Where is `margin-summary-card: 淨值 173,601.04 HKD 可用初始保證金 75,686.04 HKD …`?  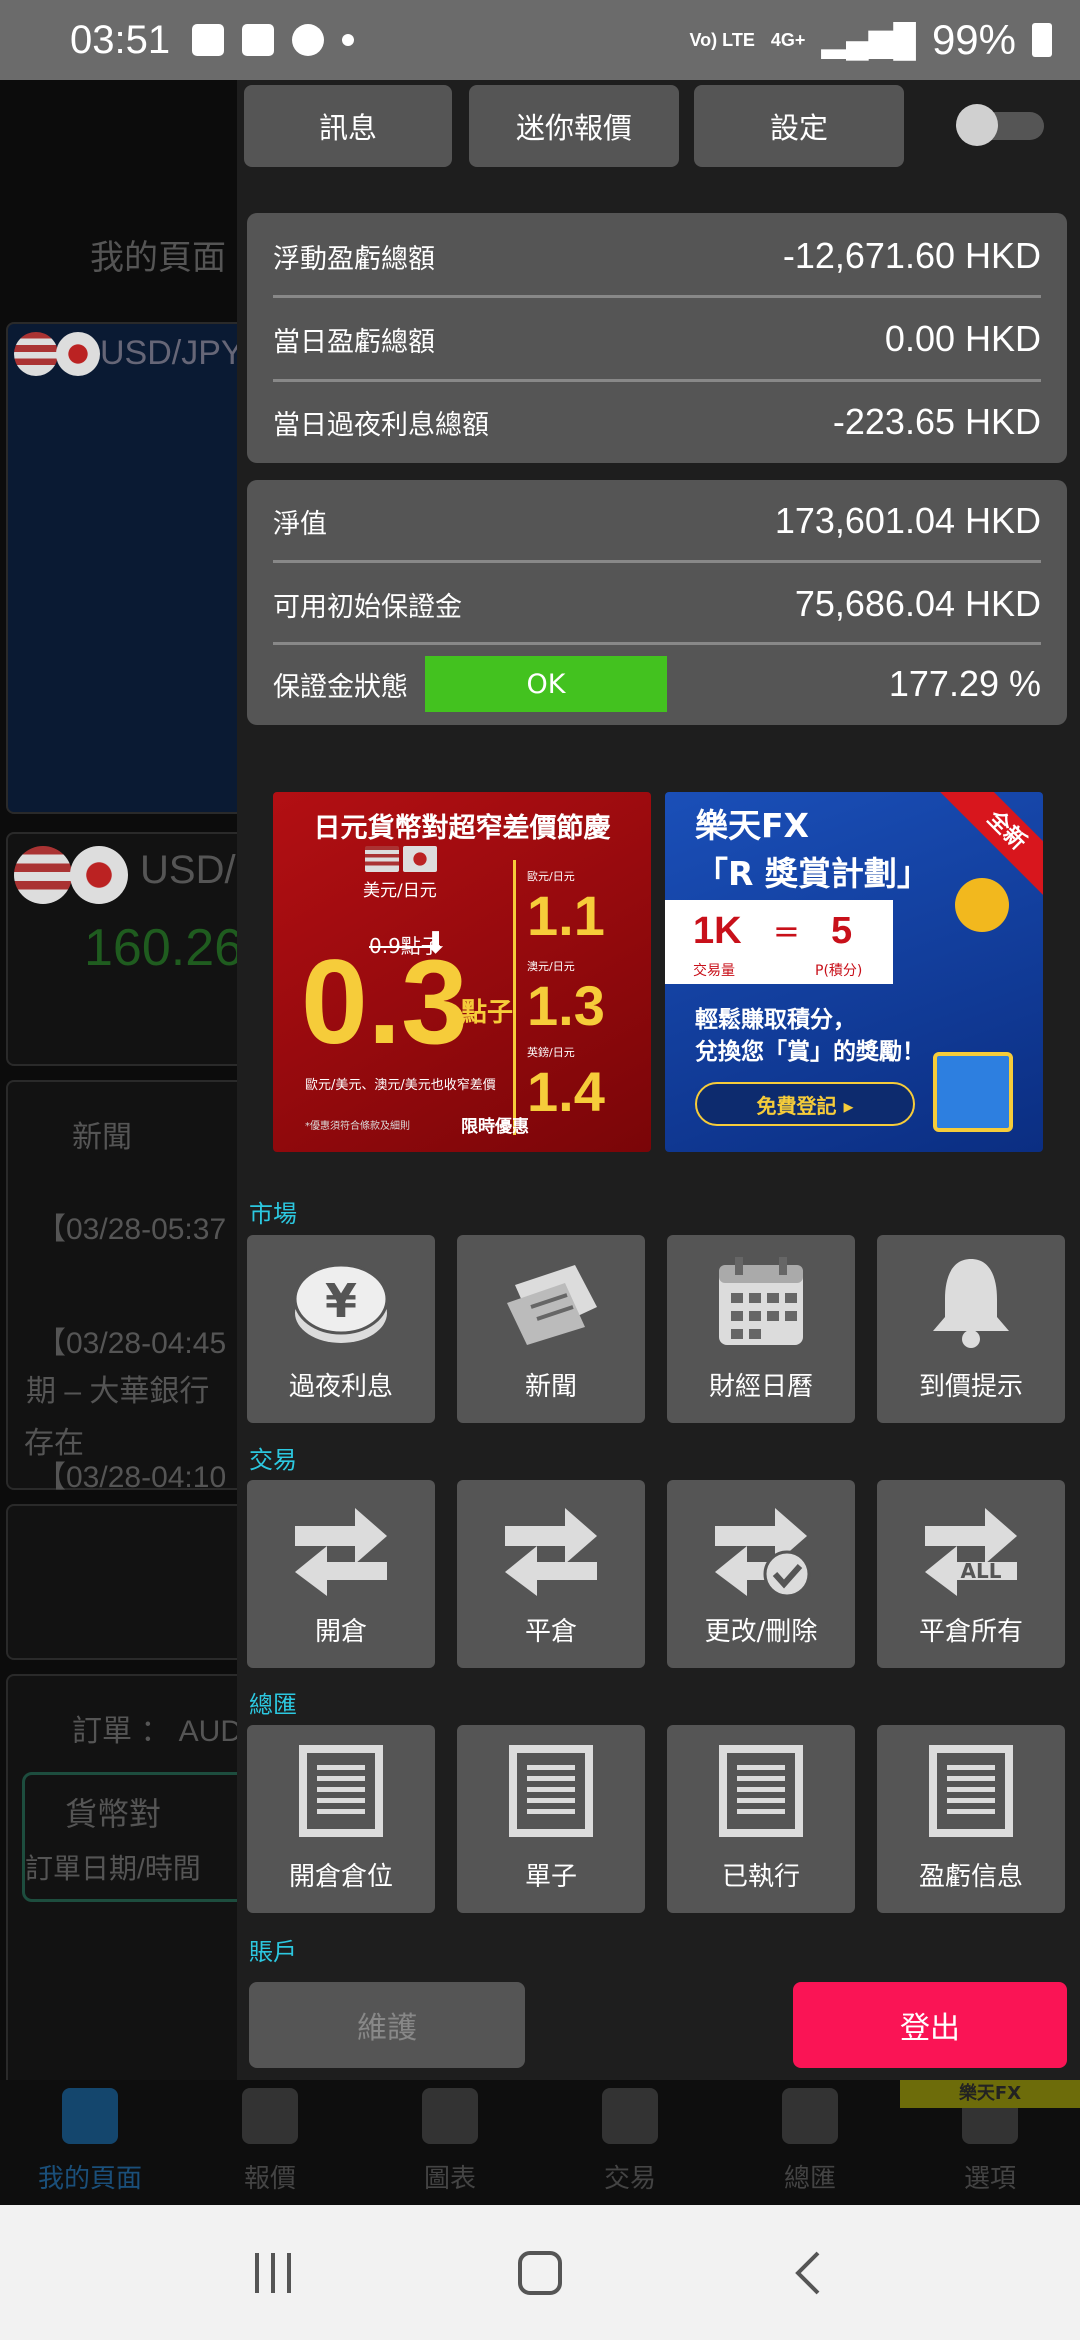
margin-summary-card: 淨值 173,601.04 HKD 可用初始保證金 75,686.04 HKD … is located at coordinates (657, 602).